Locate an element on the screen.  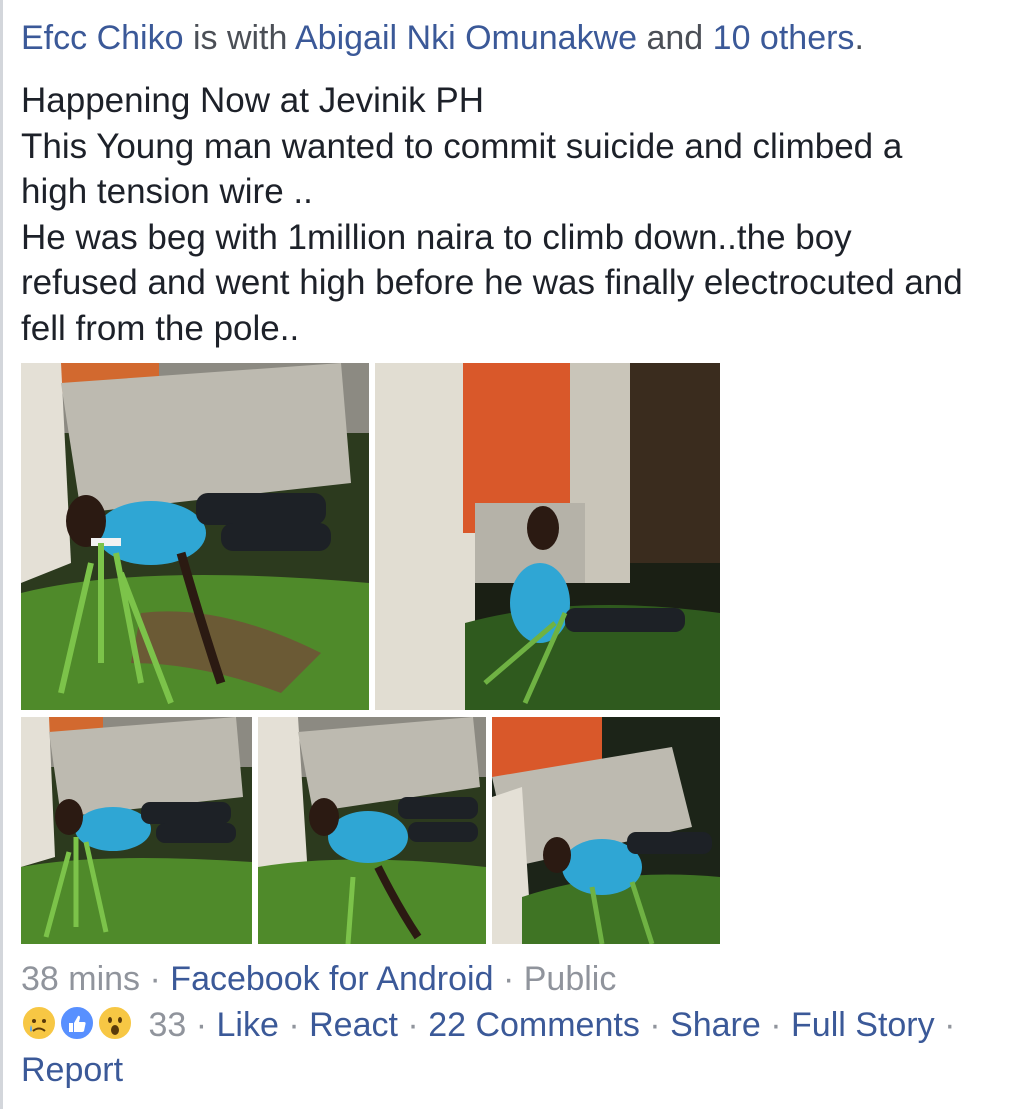
others-link: 10 others is located at coordinates (784, 38).